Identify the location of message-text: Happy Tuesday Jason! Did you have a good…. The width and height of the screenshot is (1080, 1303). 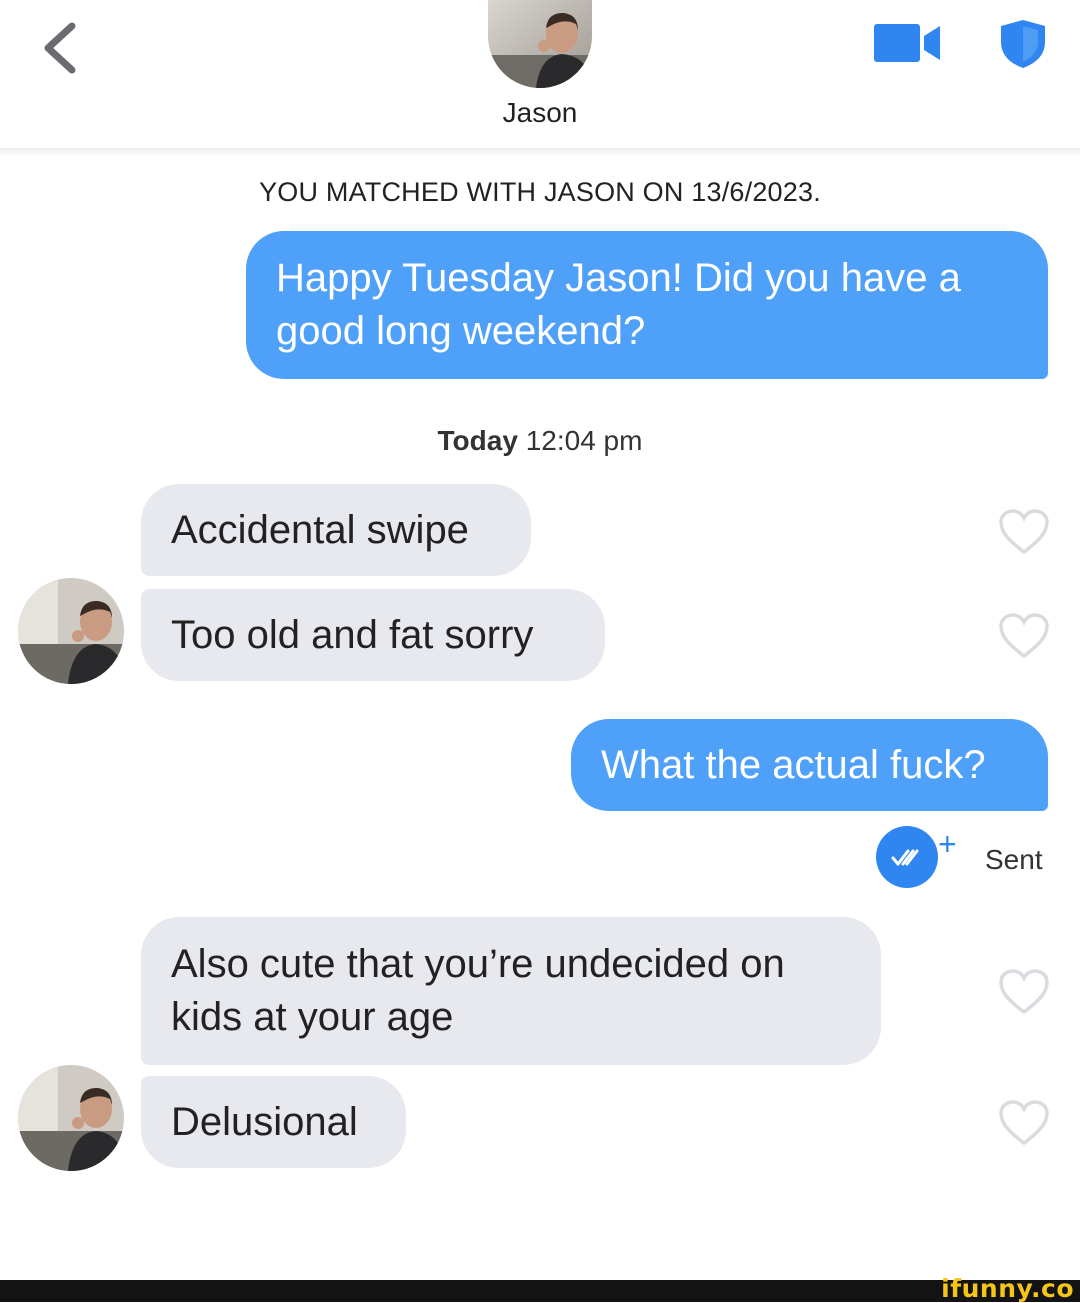
(618, 304).